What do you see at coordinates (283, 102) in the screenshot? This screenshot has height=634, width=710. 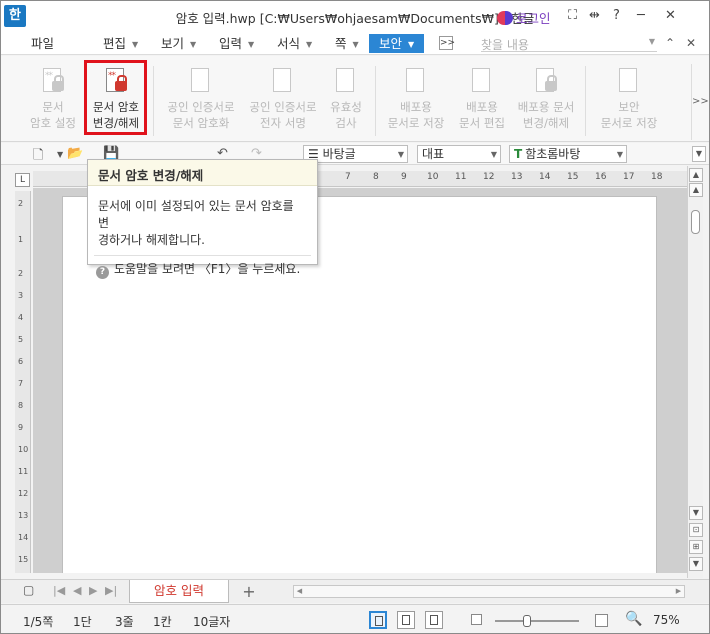 I see `cert-sign-button: 공인 인증서로 전자 서명` at bounding box center [283, 102].